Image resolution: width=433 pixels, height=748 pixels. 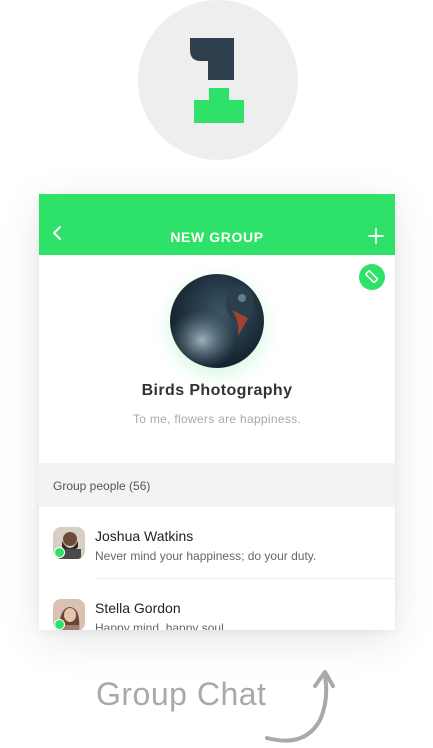 I want to click on member-name: Stella Gordon, so click(x=138, y=608).